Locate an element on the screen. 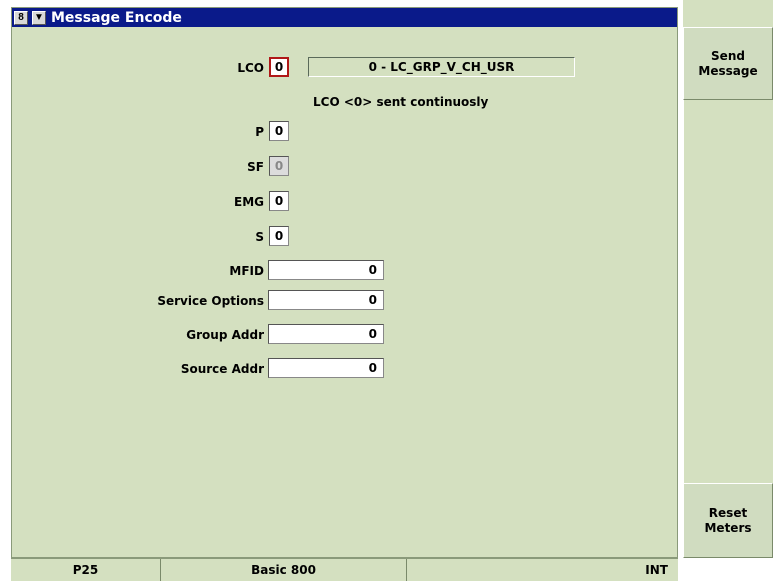 This screenshot has width=773, height=581. title-bar: 8 ▼ Message Encode is located at coordinates (344, 17).